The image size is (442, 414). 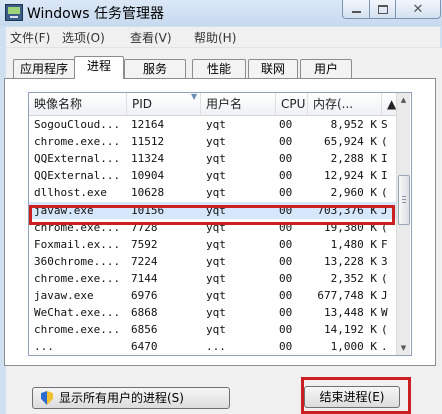 I want to click on menu-view: 查看(V), so click(x=151, y=37).